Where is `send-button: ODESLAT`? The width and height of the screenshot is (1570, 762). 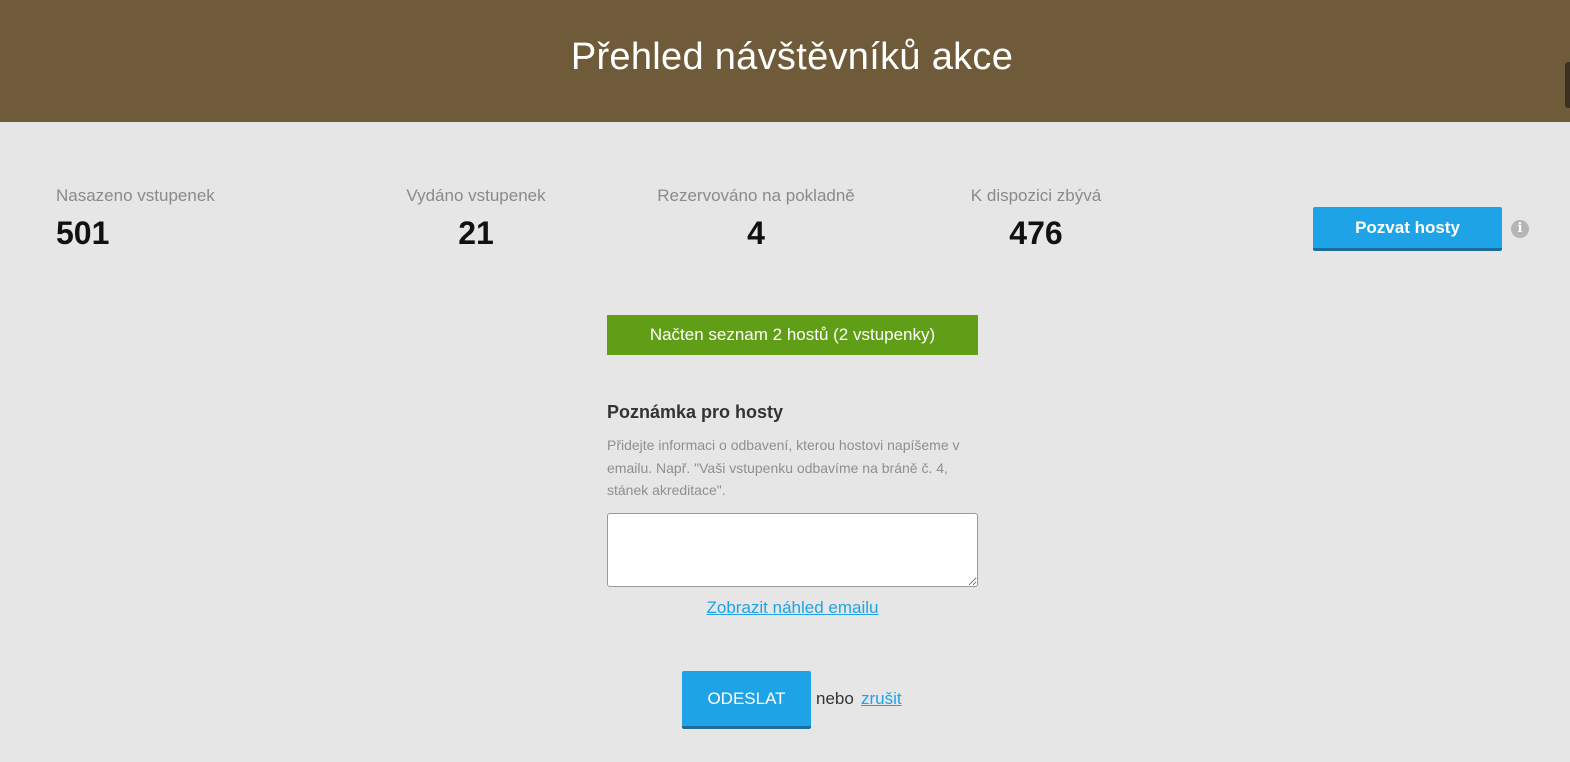
send-button: ODESLAT is located at coordinates (746, 700).